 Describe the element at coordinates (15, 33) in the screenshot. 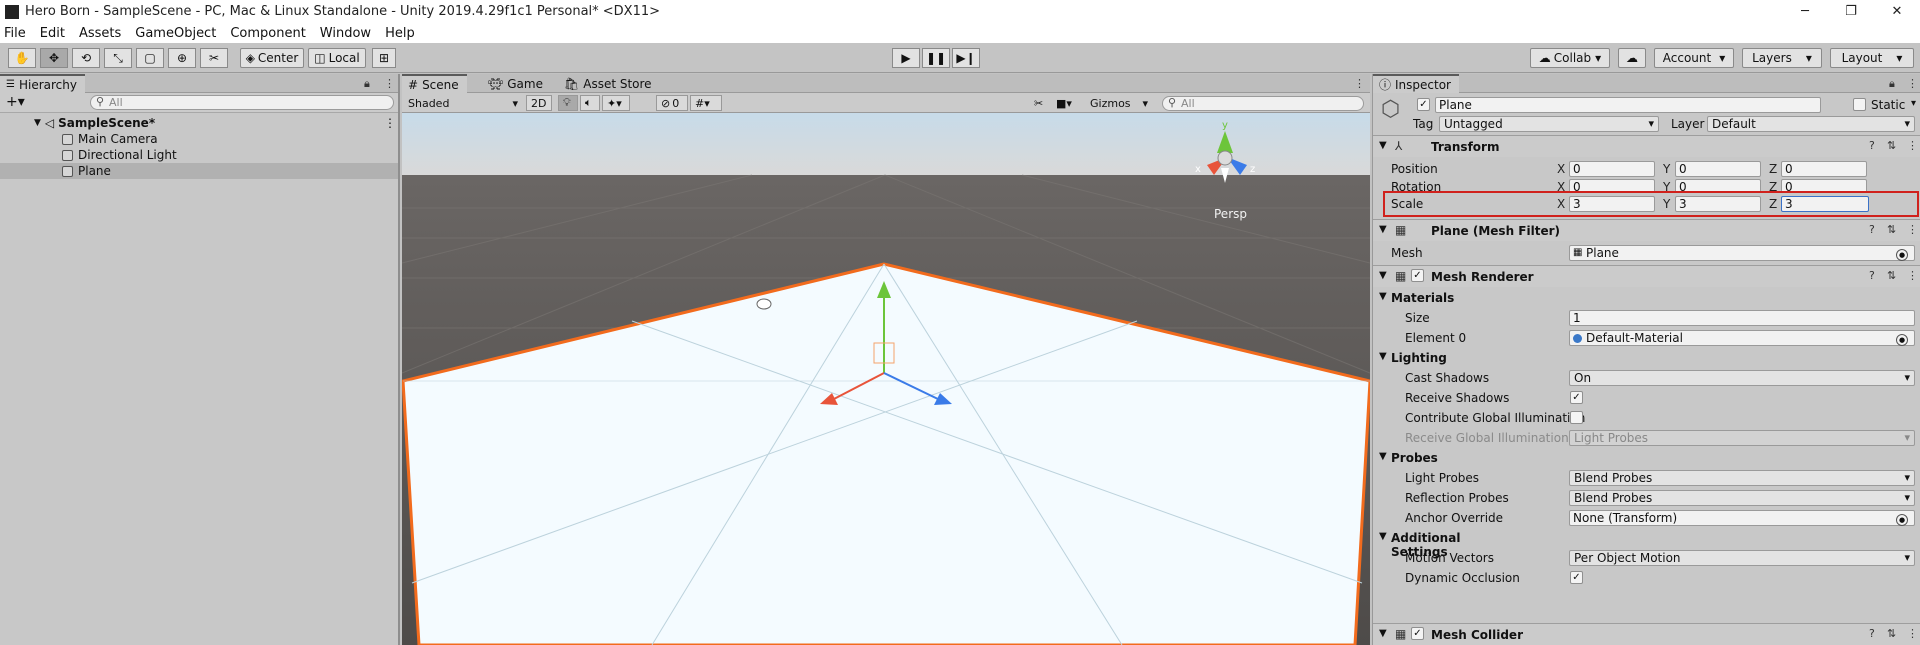

I see `menu-file: File` at that location.